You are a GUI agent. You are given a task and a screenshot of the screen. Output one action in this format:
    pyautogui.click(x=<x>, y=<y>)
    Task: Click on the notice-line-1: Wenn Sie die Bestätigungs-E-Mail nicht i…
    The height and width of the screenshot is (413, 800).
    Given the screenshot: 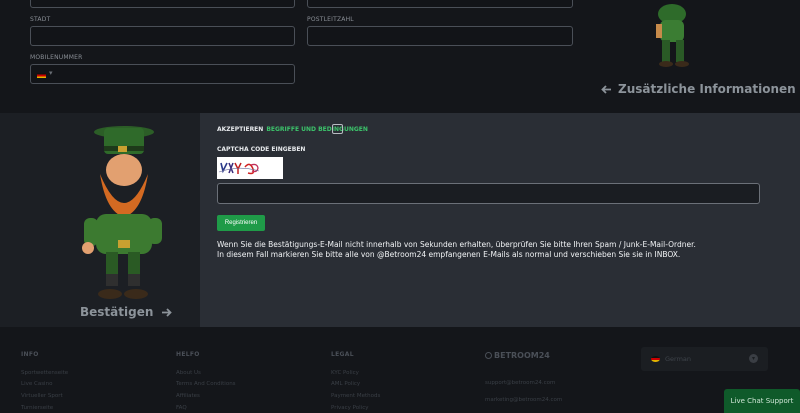 What is the action you would take?
    pyautogui.click(x=456, y=244)
    